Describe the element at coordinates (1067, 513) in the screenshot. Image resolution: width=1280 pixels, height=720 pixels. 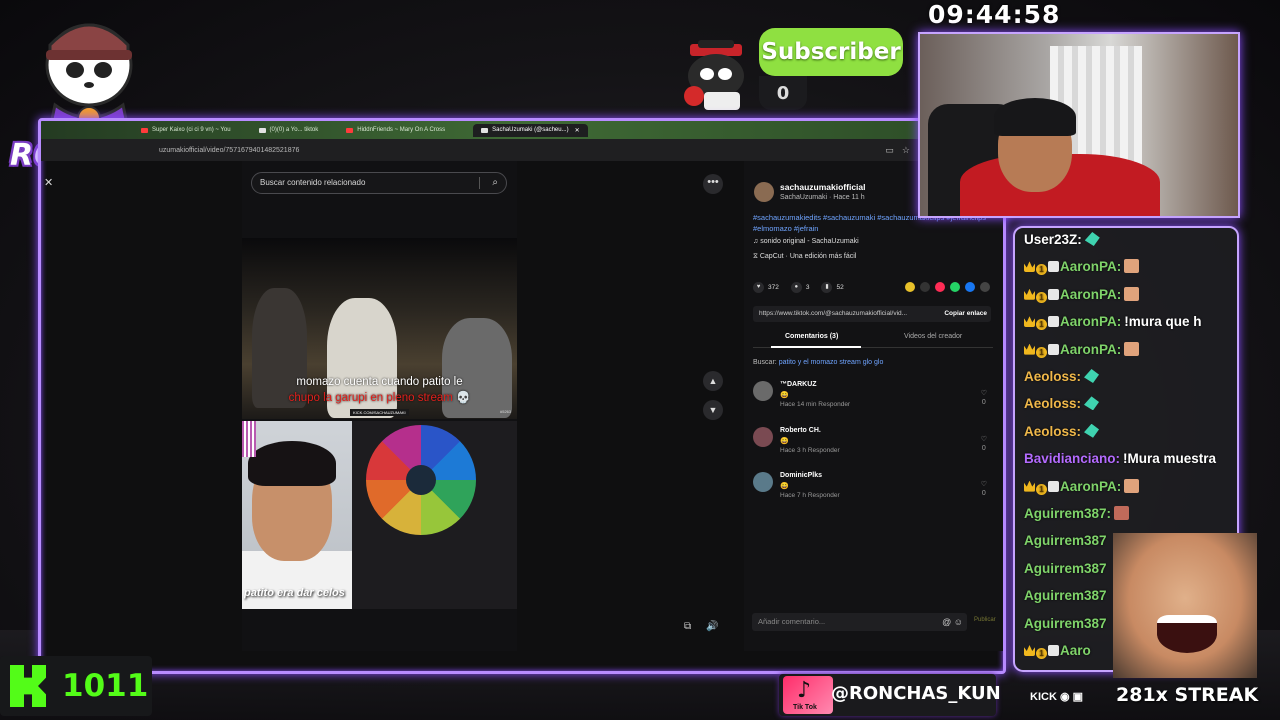
I see `chat-username: Aguirrem387:` at that location.